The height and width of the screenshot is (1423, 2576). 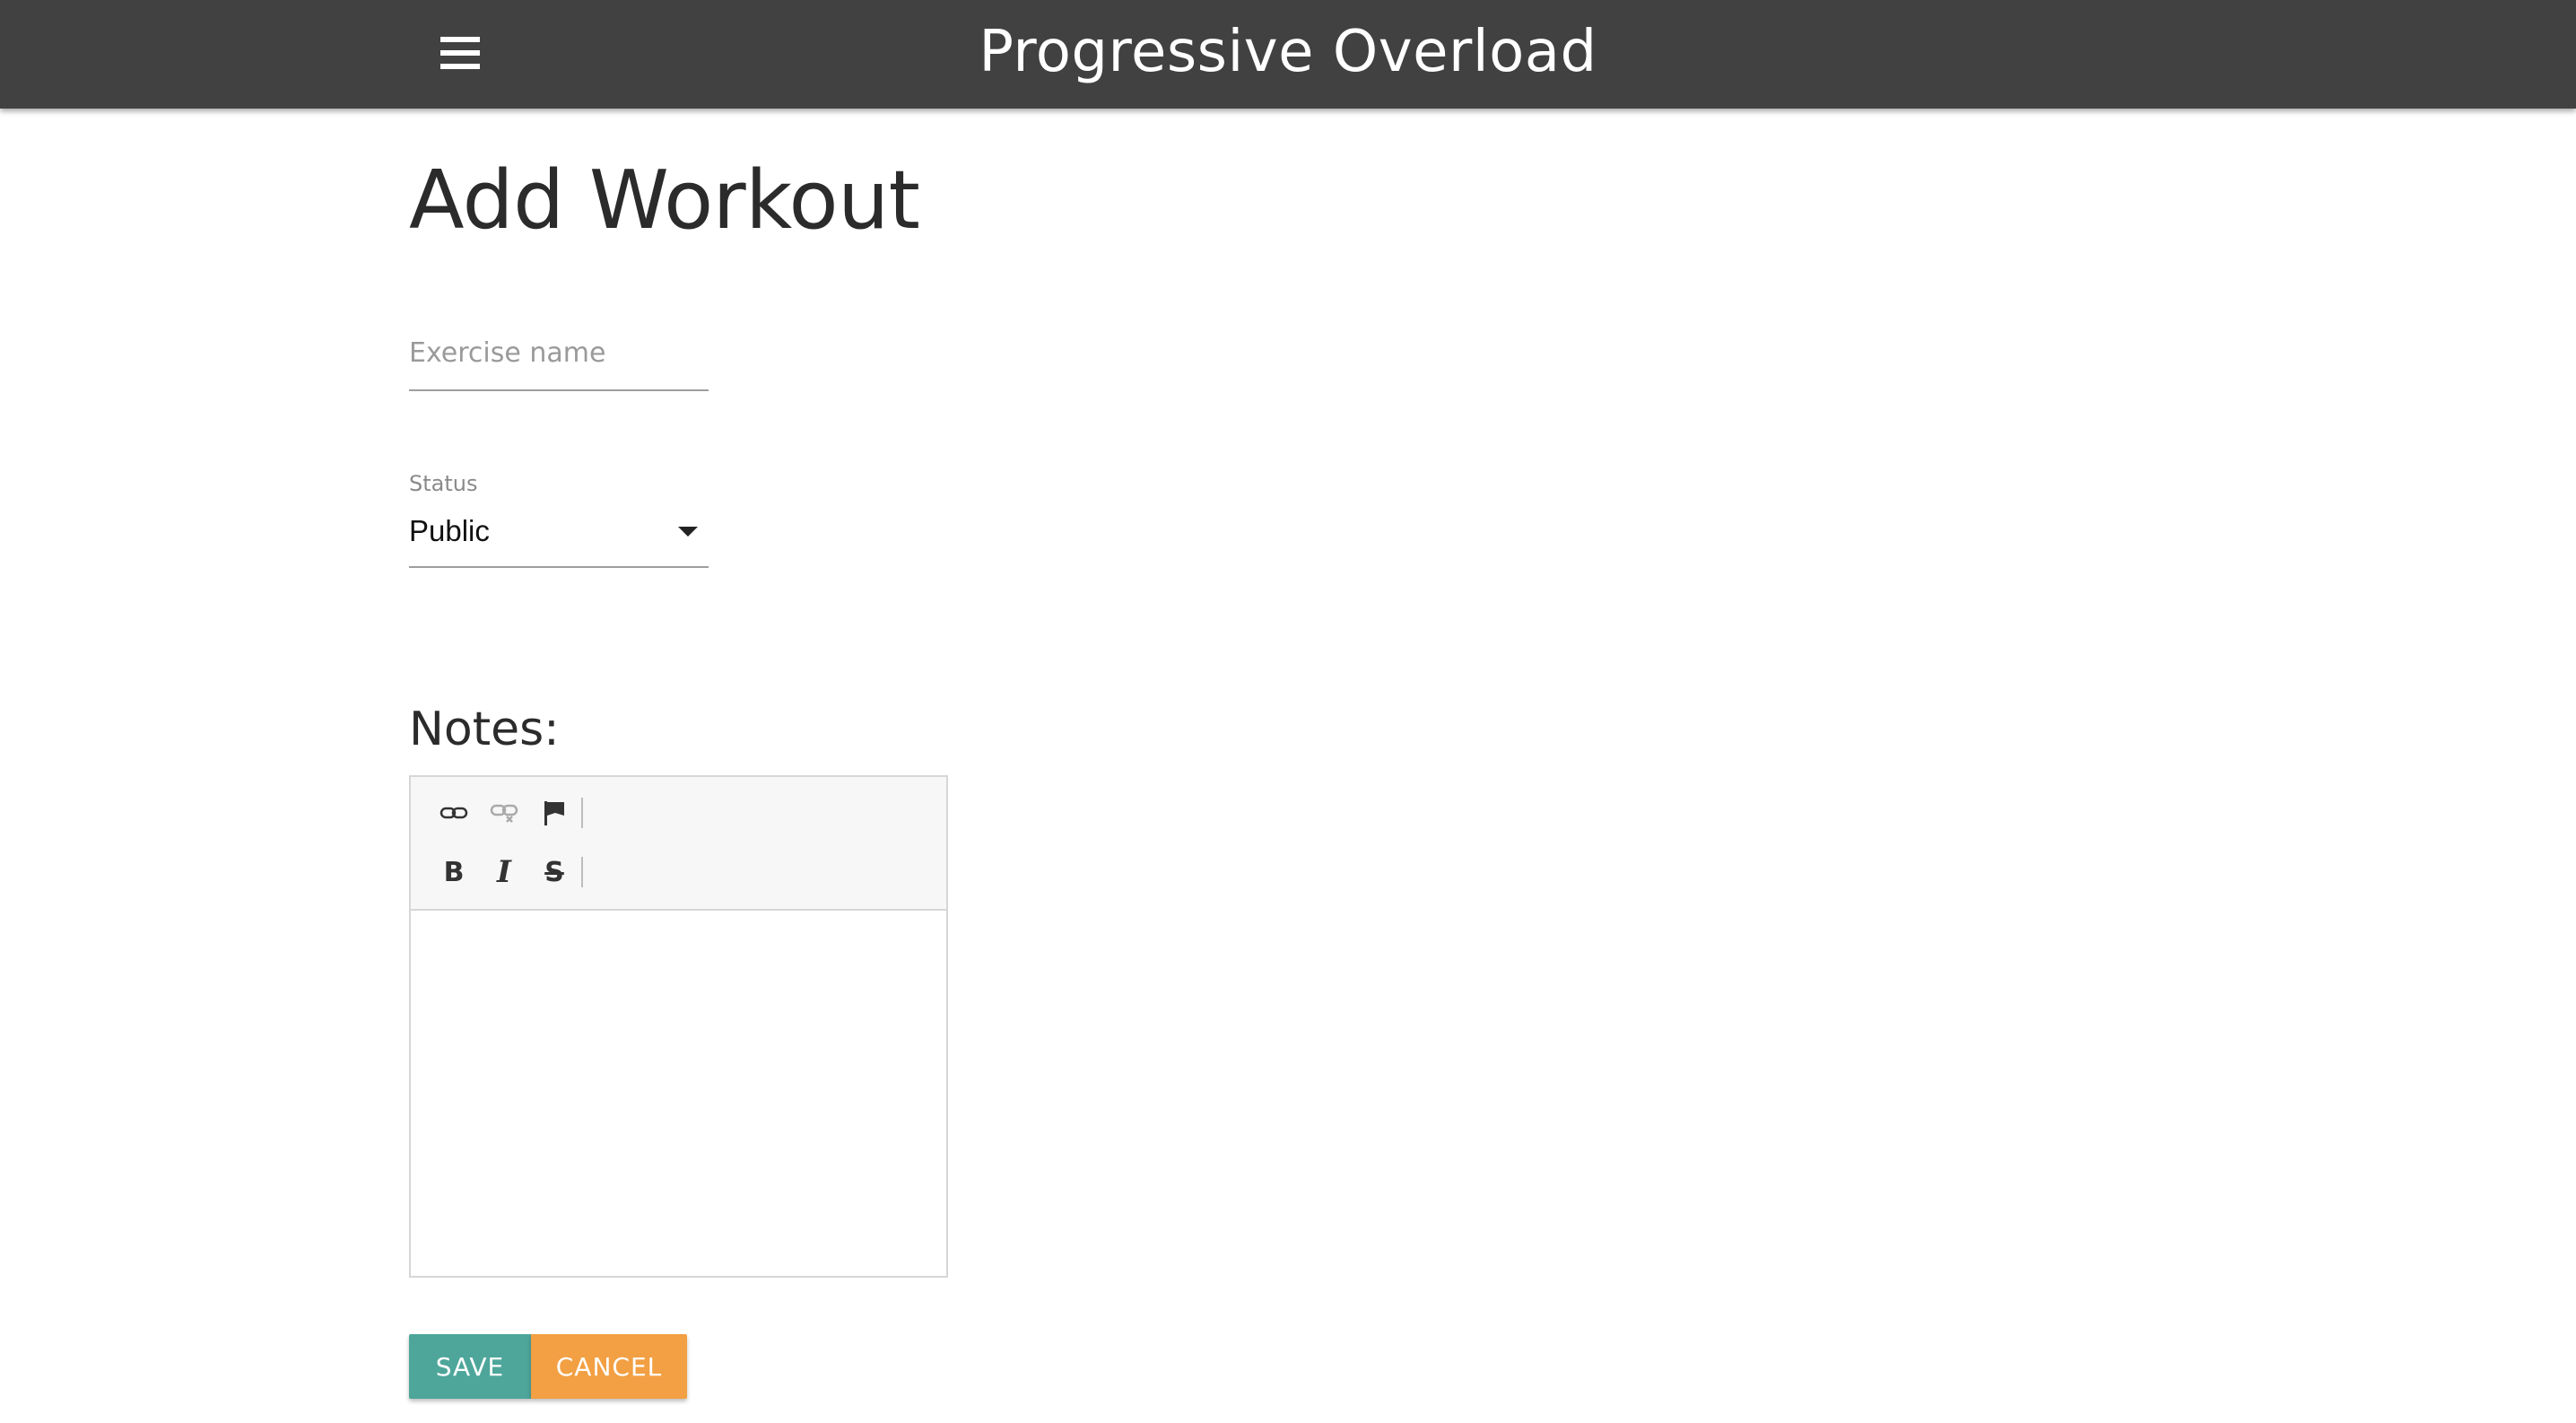 I want to click on italic-icon: I, so click(x=504, y=872).